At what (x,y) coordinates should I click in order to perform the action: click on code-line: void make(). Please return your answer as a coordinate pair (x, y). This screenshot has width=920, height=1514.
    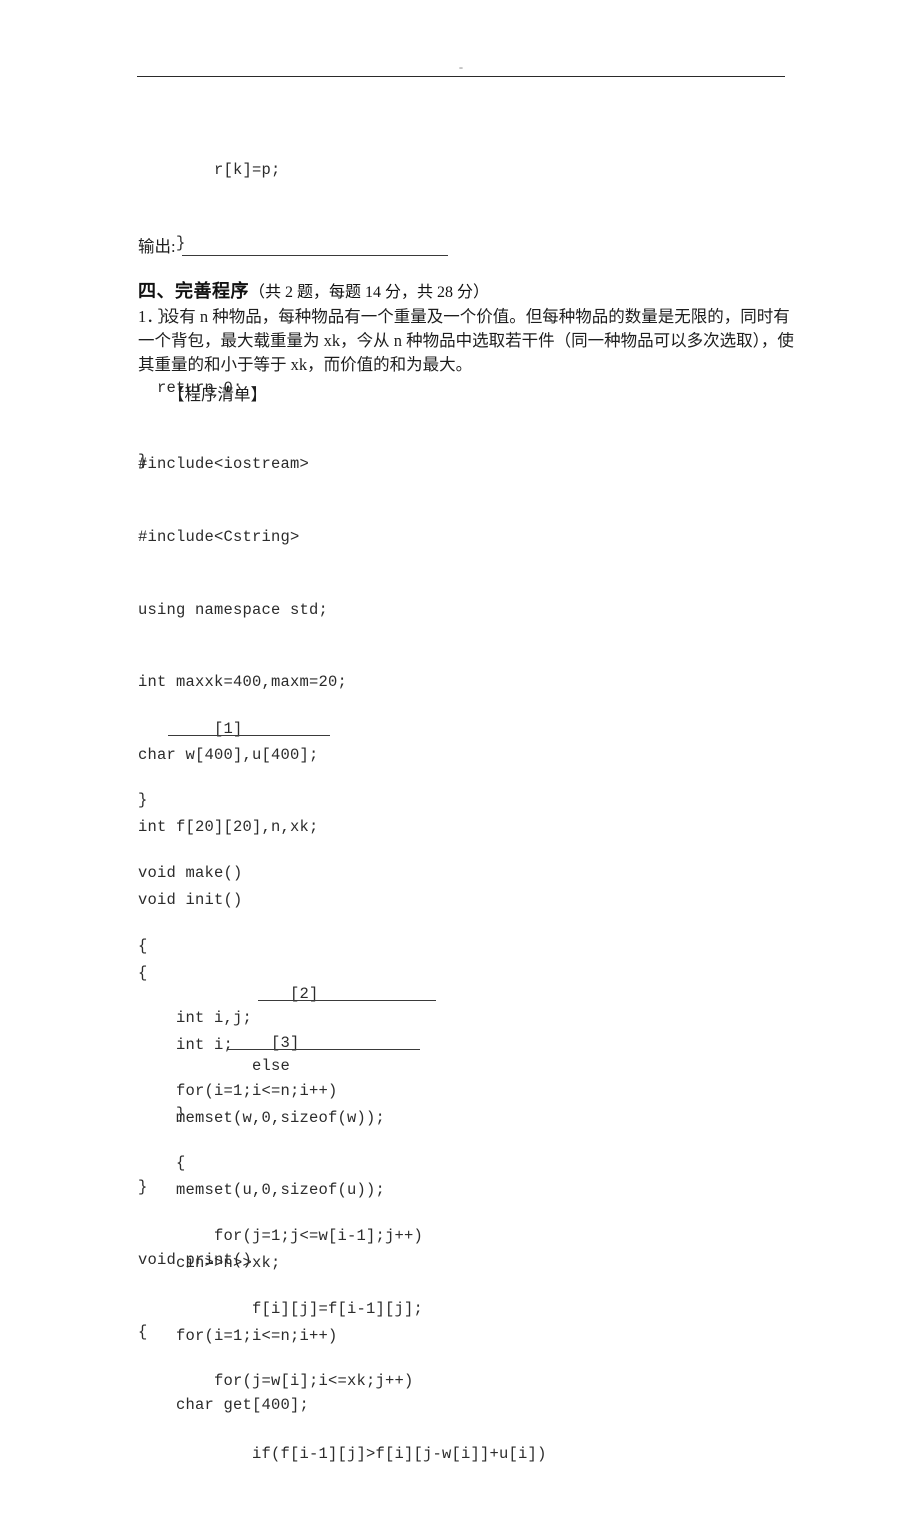
    Looking at the image, I should click on (190, 873).